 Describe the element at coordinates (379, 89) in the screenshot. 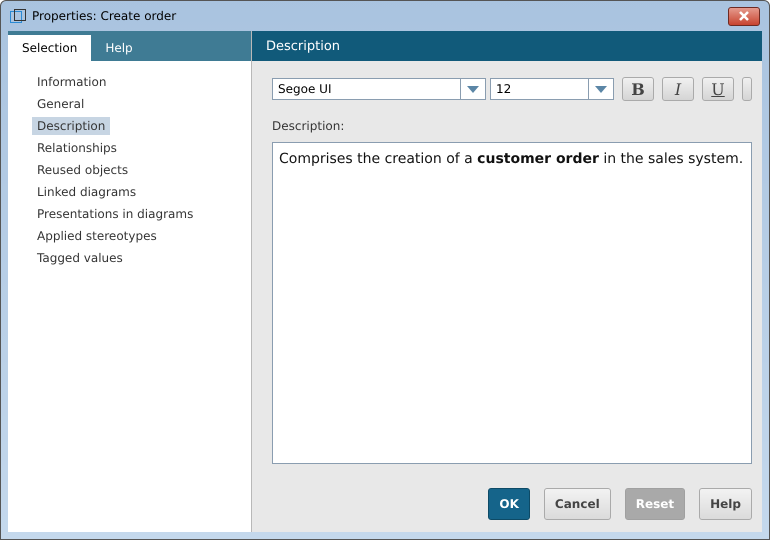

I see `font-family-dropdown: Segoe UI` at that location.